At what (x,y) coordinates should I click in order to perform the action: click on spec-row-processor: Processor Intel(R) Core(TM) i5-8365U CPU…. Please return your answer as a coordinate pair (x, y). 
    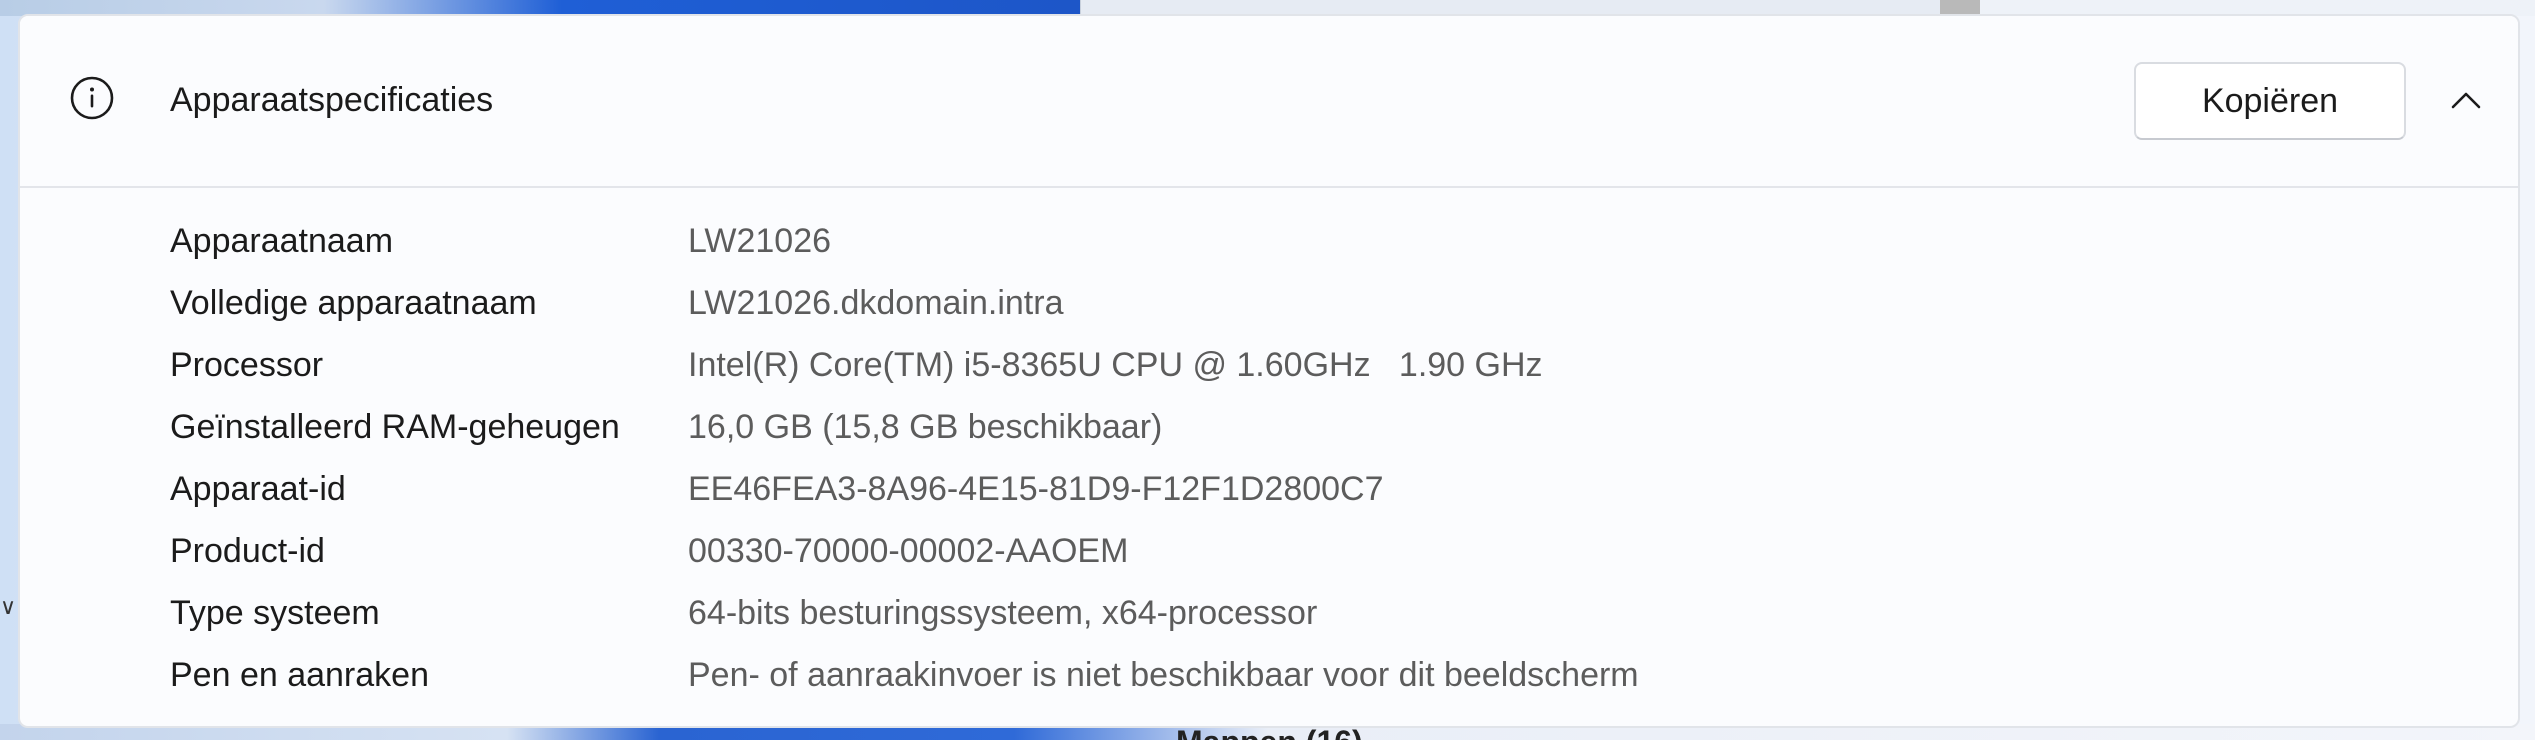
    Looking at the image, I should click on (1320, 365).